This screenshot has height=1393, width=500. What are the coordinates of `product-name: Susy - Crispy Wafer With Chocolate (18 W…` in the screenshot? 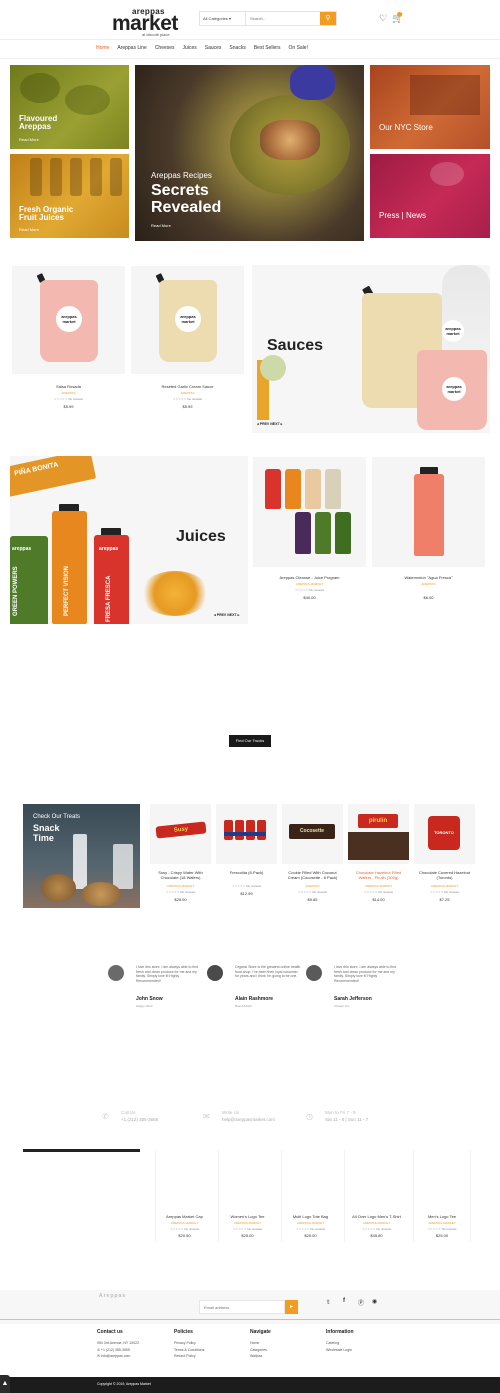 It's located at (180, 875).